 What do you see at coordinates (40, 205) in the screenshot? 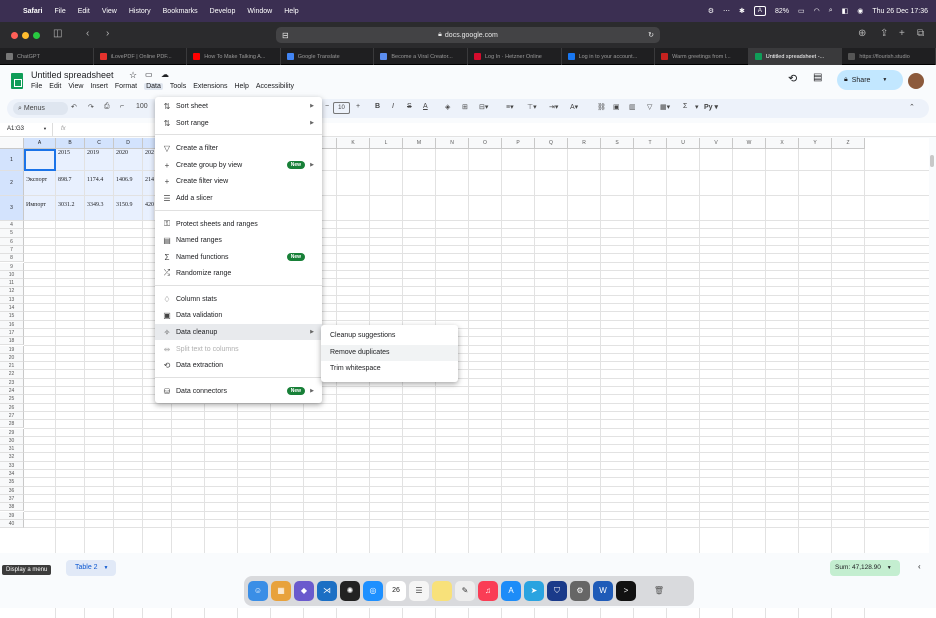
I see `table-cell: Импорт` at bounding box center [40, 205].